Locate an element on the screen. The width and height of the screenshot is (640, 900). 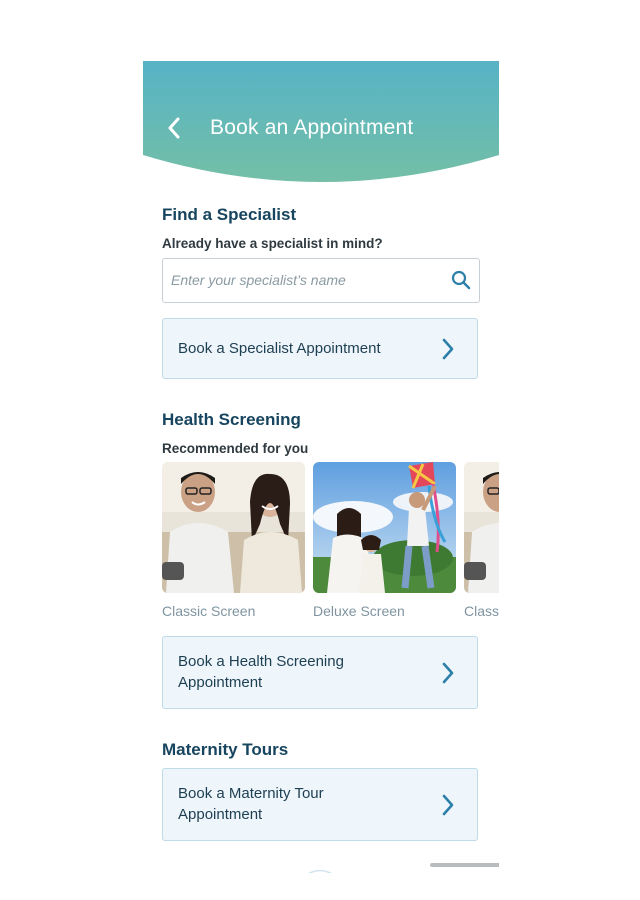
book-screening-button: Book a Health Screening Appointment is located at coordinates (320, 672).